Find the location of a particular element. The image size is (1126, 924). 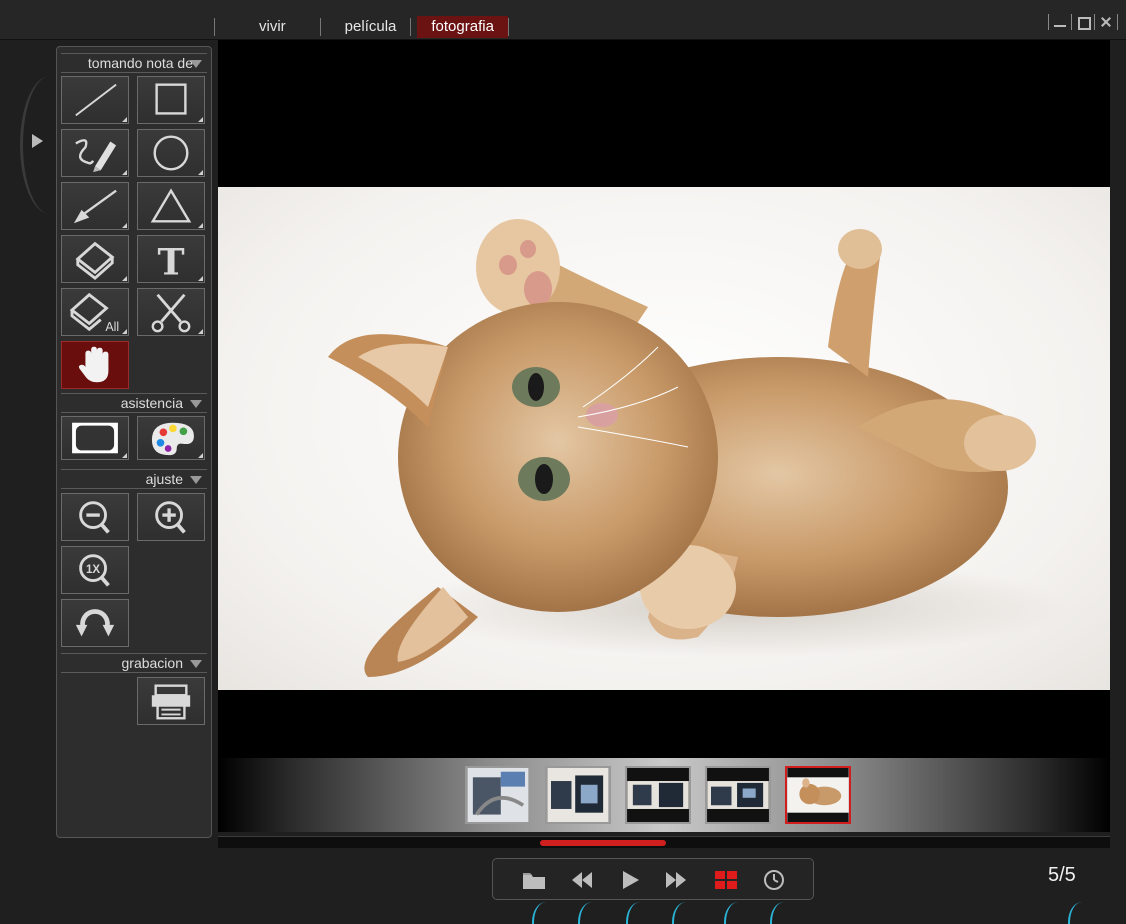

eraser-icon is located at coordinates (95, 261).